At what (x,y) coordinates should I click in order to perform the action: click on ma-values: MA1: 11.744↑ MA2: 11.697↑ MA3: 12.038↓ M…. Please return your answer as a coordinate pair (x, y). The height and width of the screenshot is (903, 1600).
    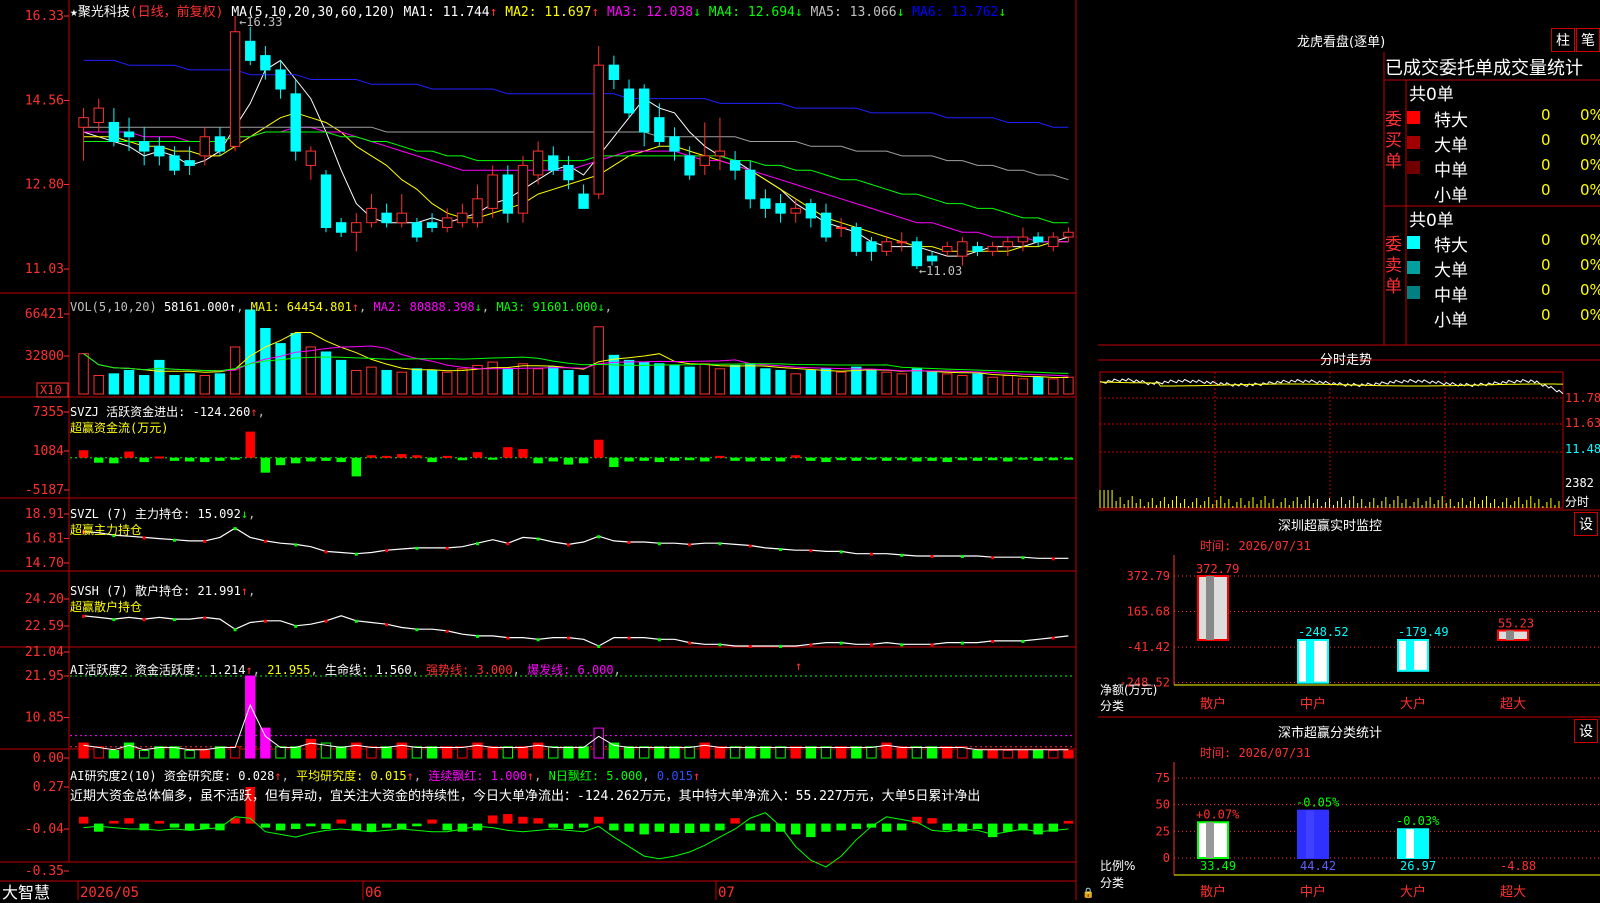
    Looking at the image, I should click on (705, 12).